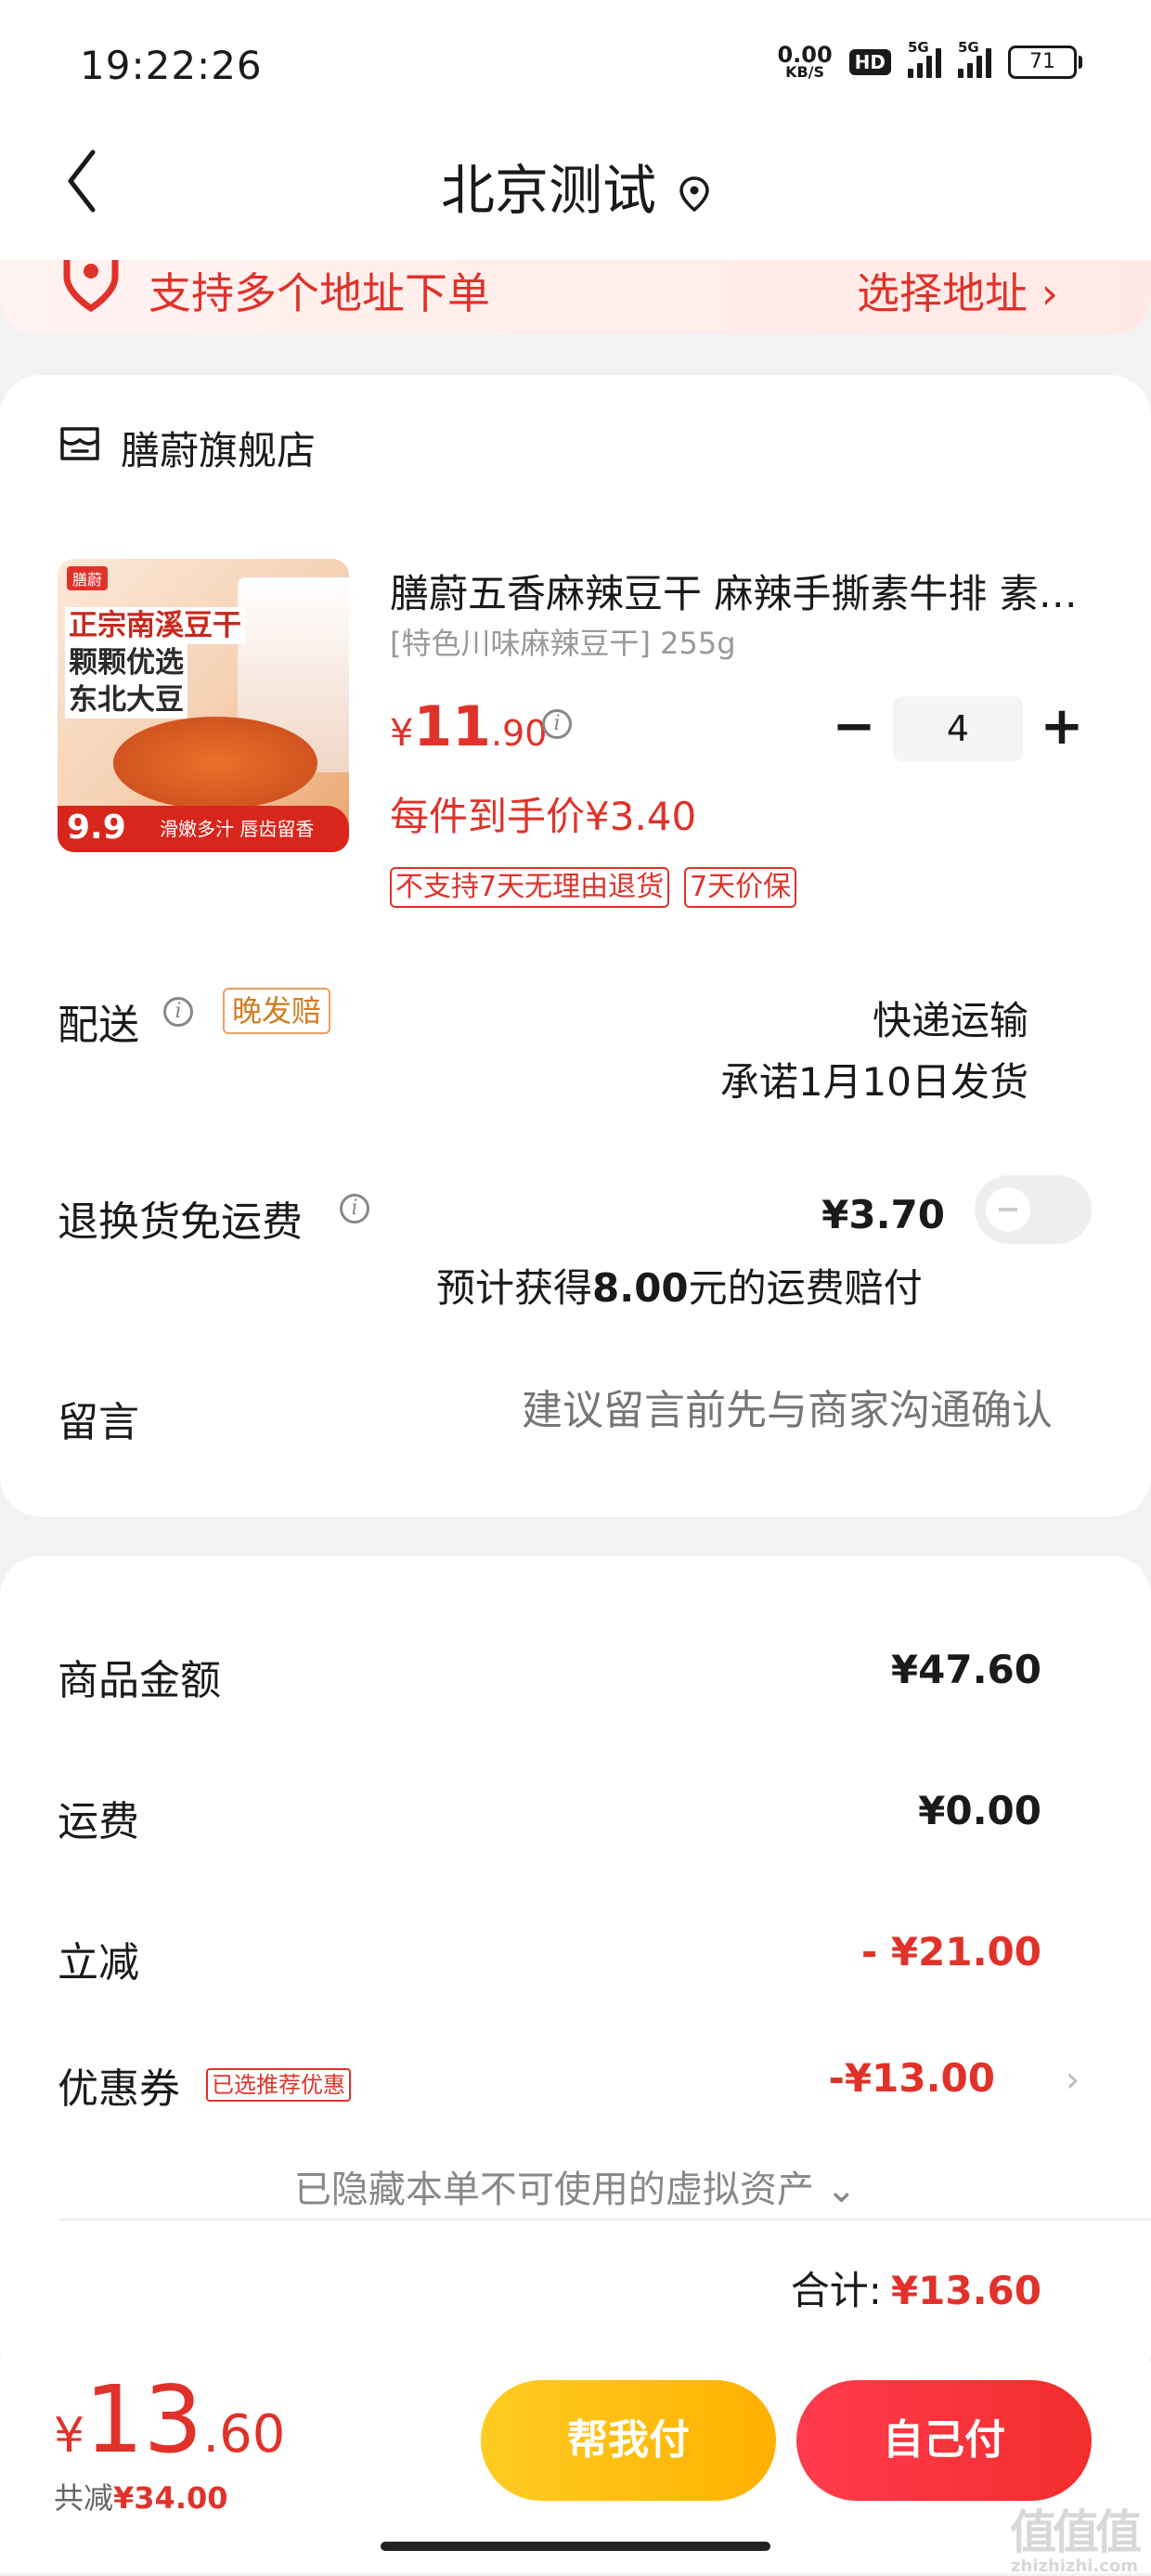 The width and height of the screenshot is (1151, 2576). What do you see at coordinates (218, 448) in the screenshot?
I see `store-name: 膳蔚旗舰店` at bounding box center [218, 448].